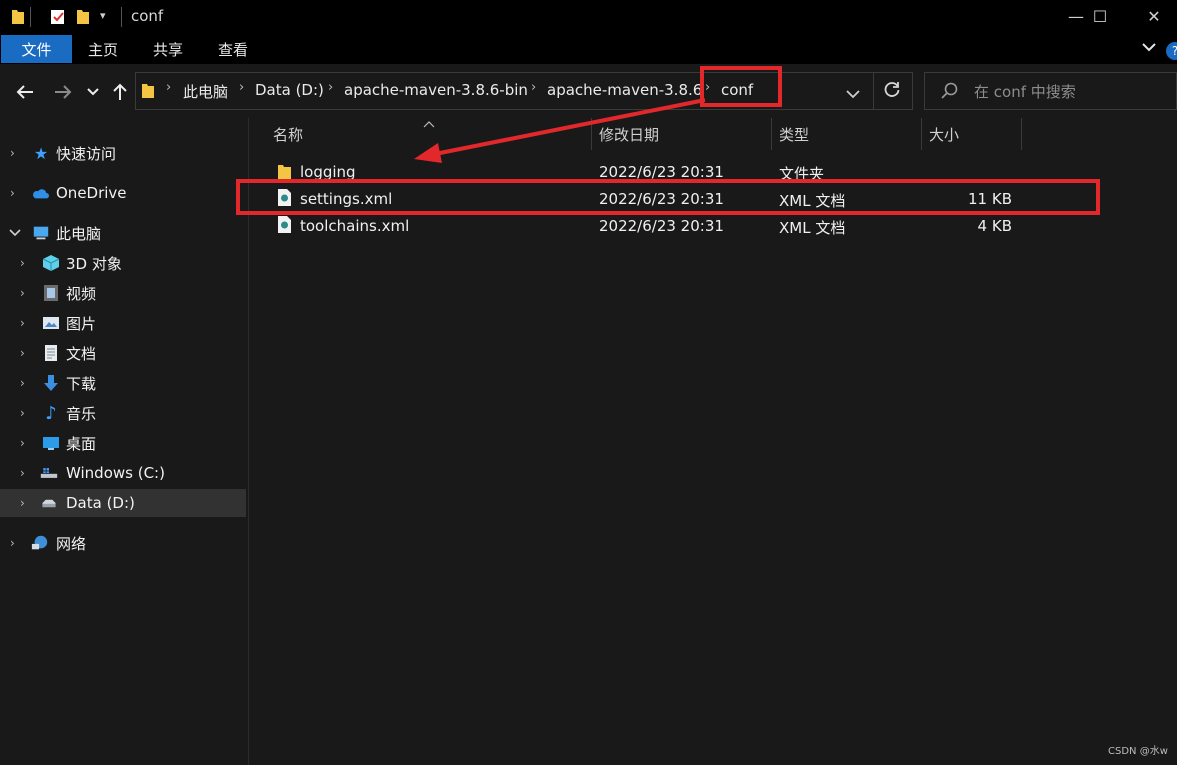 The height and width of the screenshot is (765, 1177). I want to click on nav-item-quick-access: › ★ 快速访问, so click(123, 153).